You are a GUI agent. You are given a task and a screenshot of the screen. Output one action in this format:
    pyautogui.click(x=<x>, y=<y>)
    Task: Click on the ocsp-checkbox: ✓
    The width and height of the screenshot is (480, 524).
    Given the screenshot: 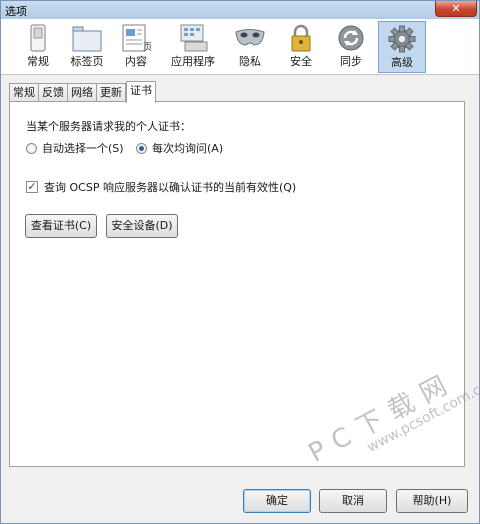 What is the action you would take?
    pyautogui.click(x=32, y=187)
    